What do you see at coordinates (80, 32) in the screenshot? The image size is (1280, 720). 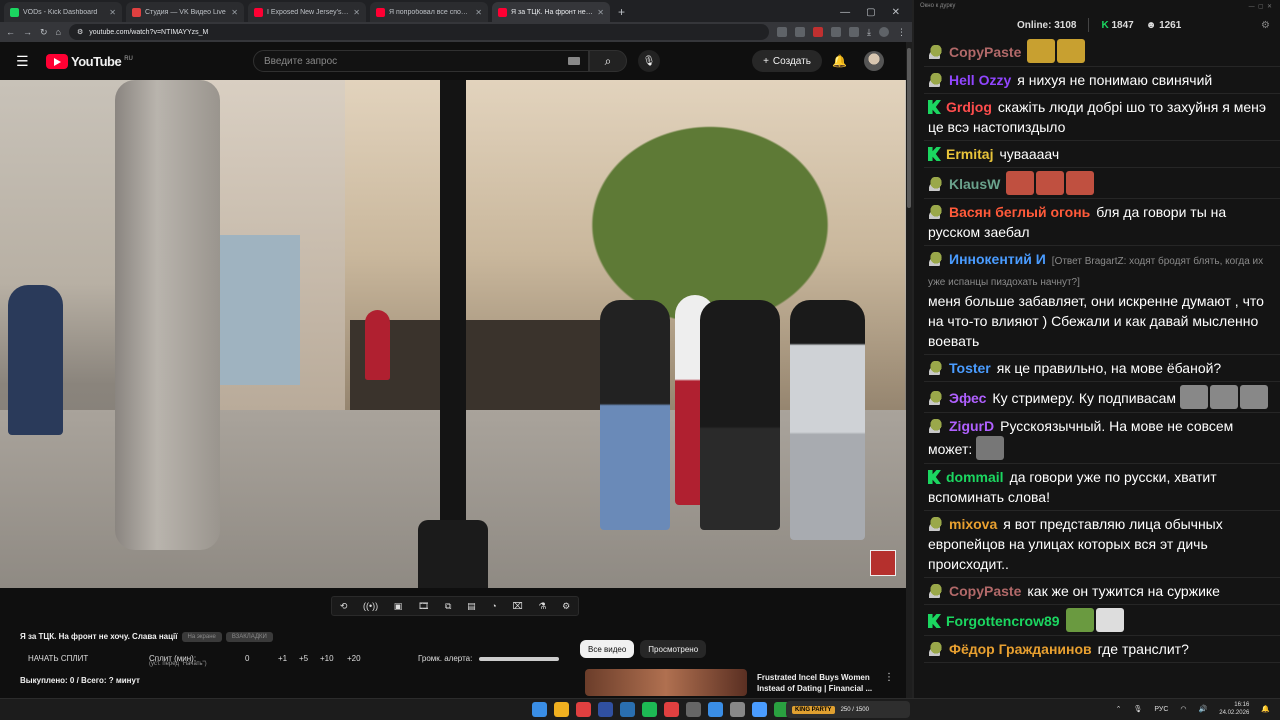 I see `site-info-icon: ⚙` at bounding box center [80, 32].